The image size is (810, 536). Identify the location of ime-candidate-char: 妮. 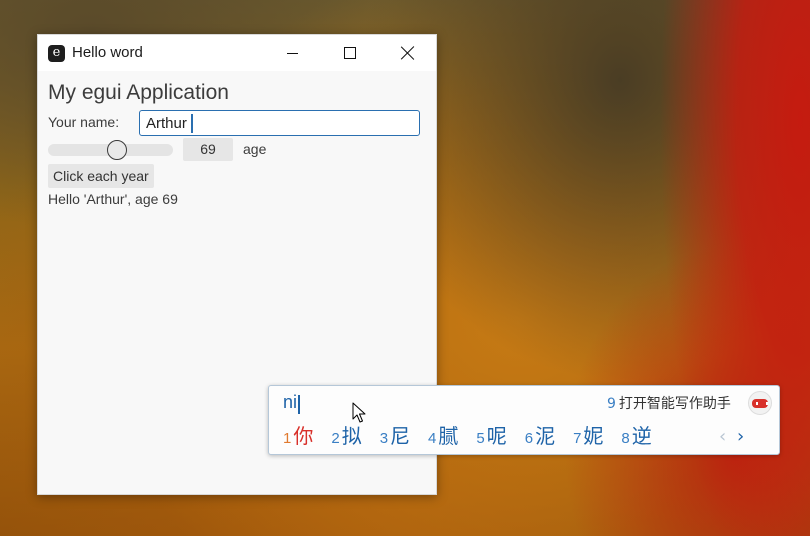
(593, 436).